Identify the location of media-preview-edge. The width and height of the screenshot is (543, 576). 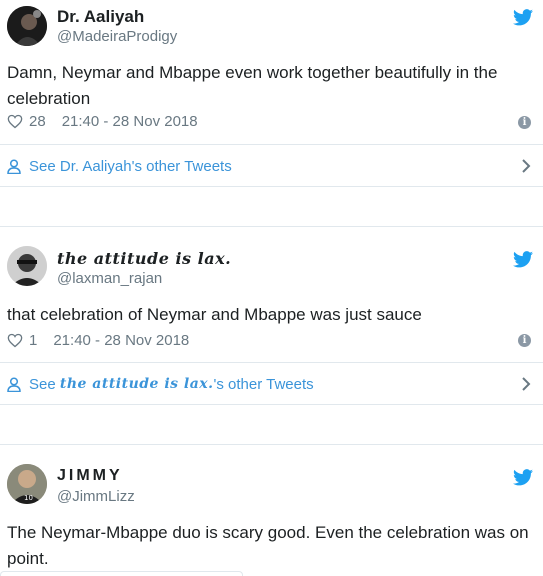
(121, 573).